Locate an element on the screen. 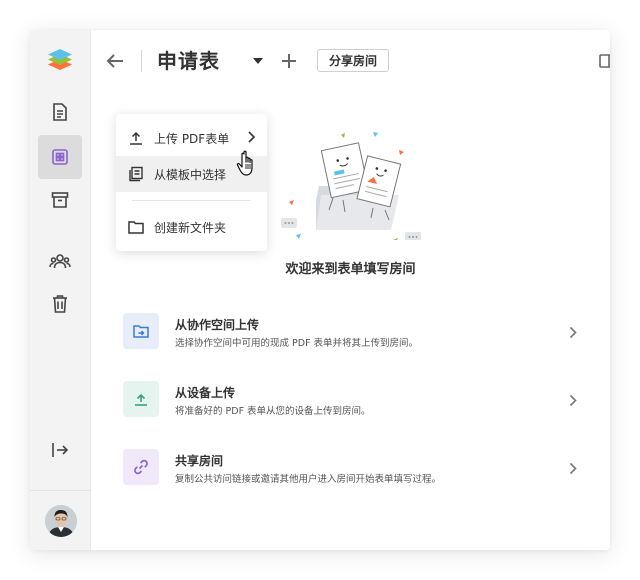 The width and height of the screenshot is (640, 580). header: 申请表 分享房间 is located at coordinates (350, 61).